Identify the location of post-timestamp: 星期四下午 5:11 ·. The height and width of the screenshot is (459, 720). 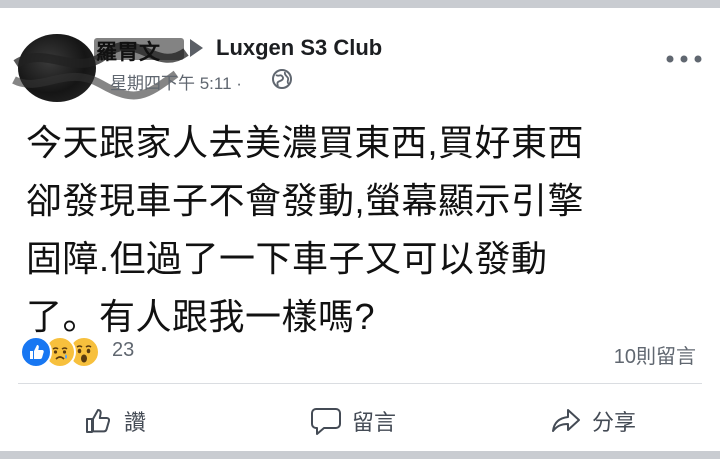
(176, 81).